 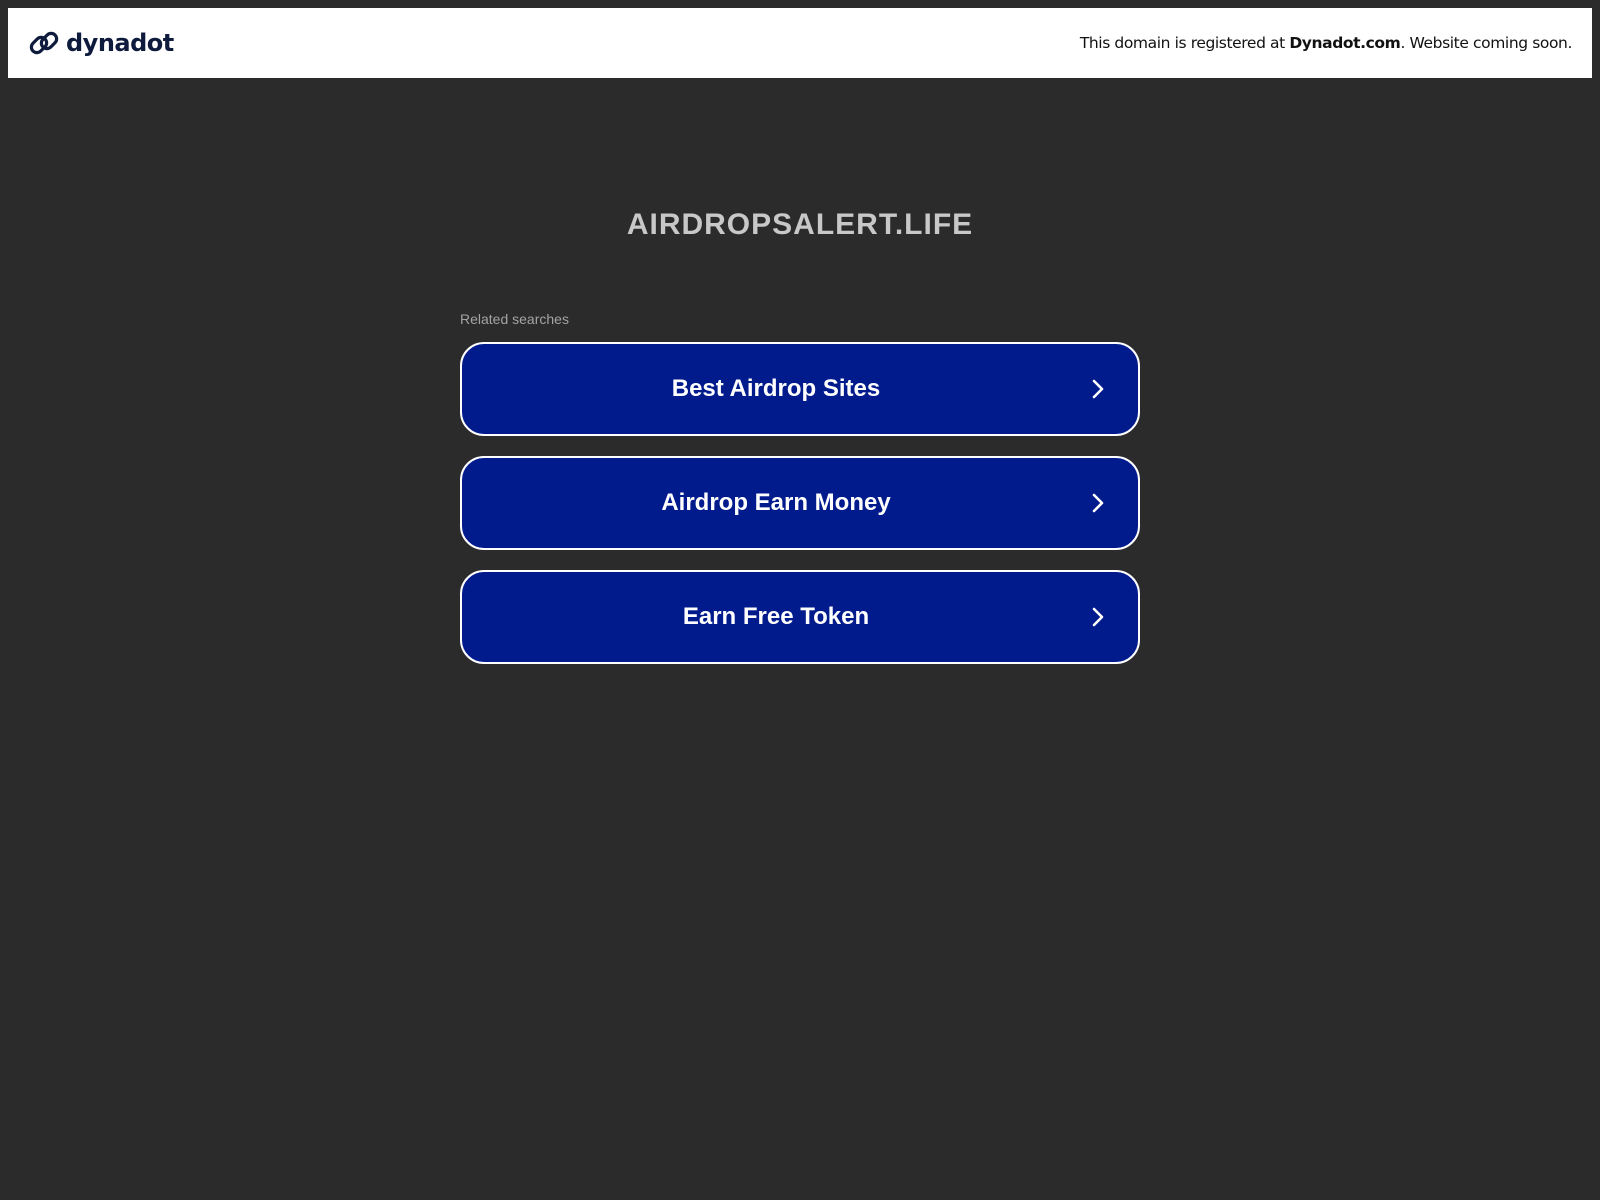 I want to click on search-result-button: Best Airdrop Sites, so click(x=800, y=389).